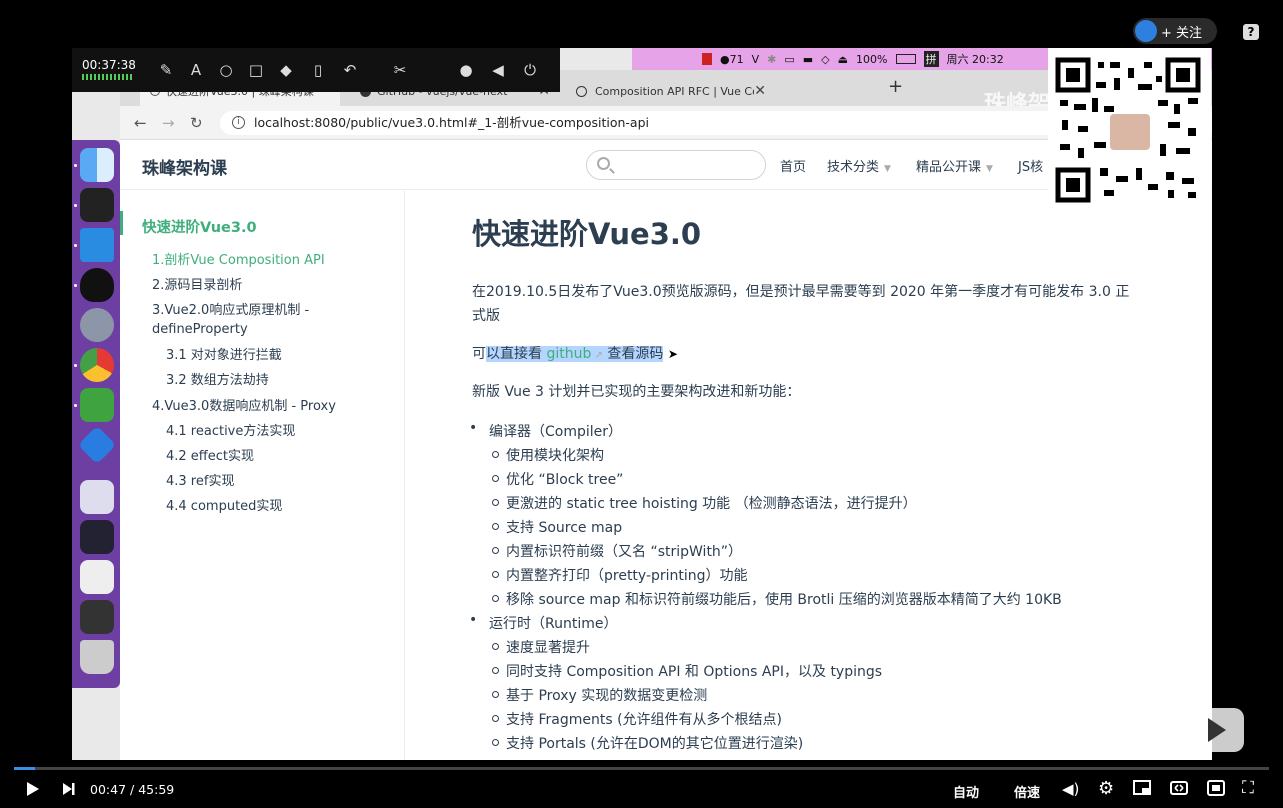 The image size is (1283, 808). I want to click on quality-button: 自动, so click(966, 791).